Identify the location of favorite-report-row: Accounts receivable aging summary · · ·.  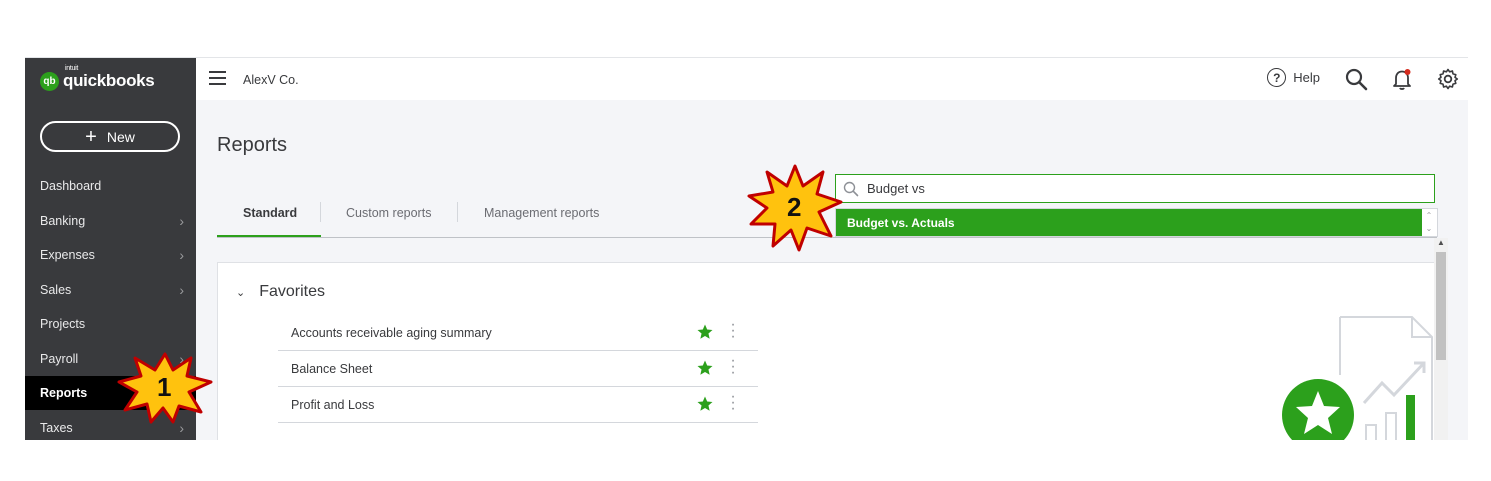
(518, 333).